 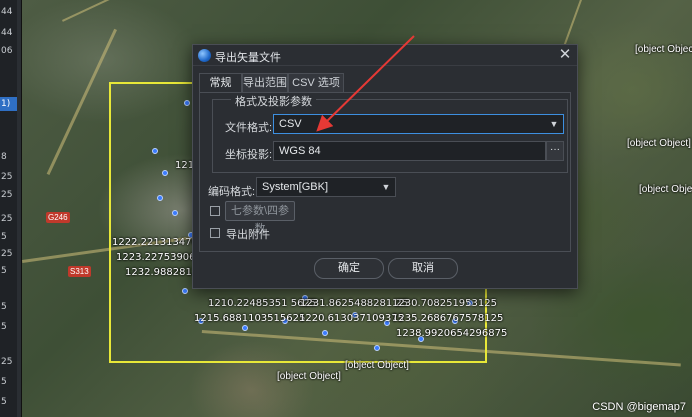 What do you see at coordinates (444, 303) in the screenshot?
I see `coord-label: 1230.708251953125` at bounding box center [444, 303].